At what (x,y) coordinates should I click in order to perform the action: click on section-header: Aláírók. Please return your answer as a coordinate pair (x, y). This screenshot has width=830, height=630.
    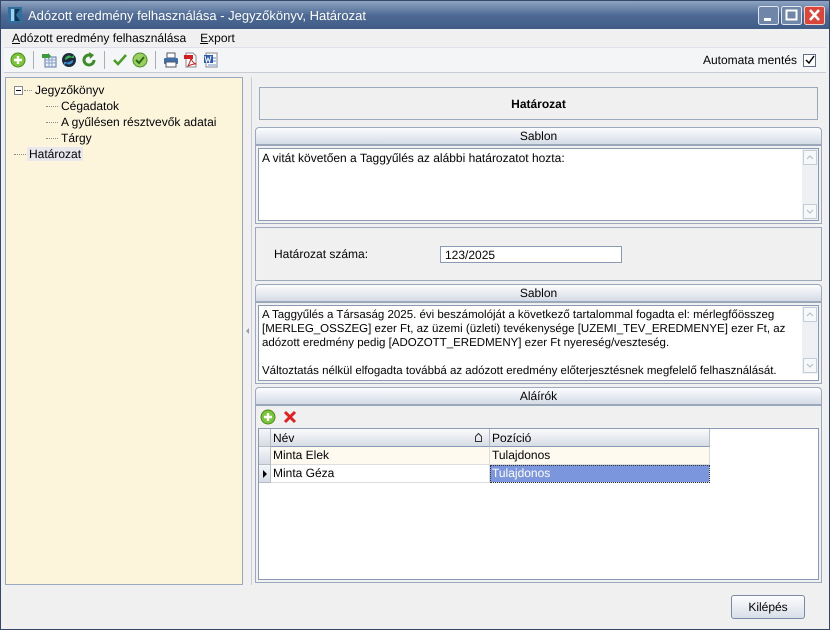
    Looking at the image, I should click on (538, 396).